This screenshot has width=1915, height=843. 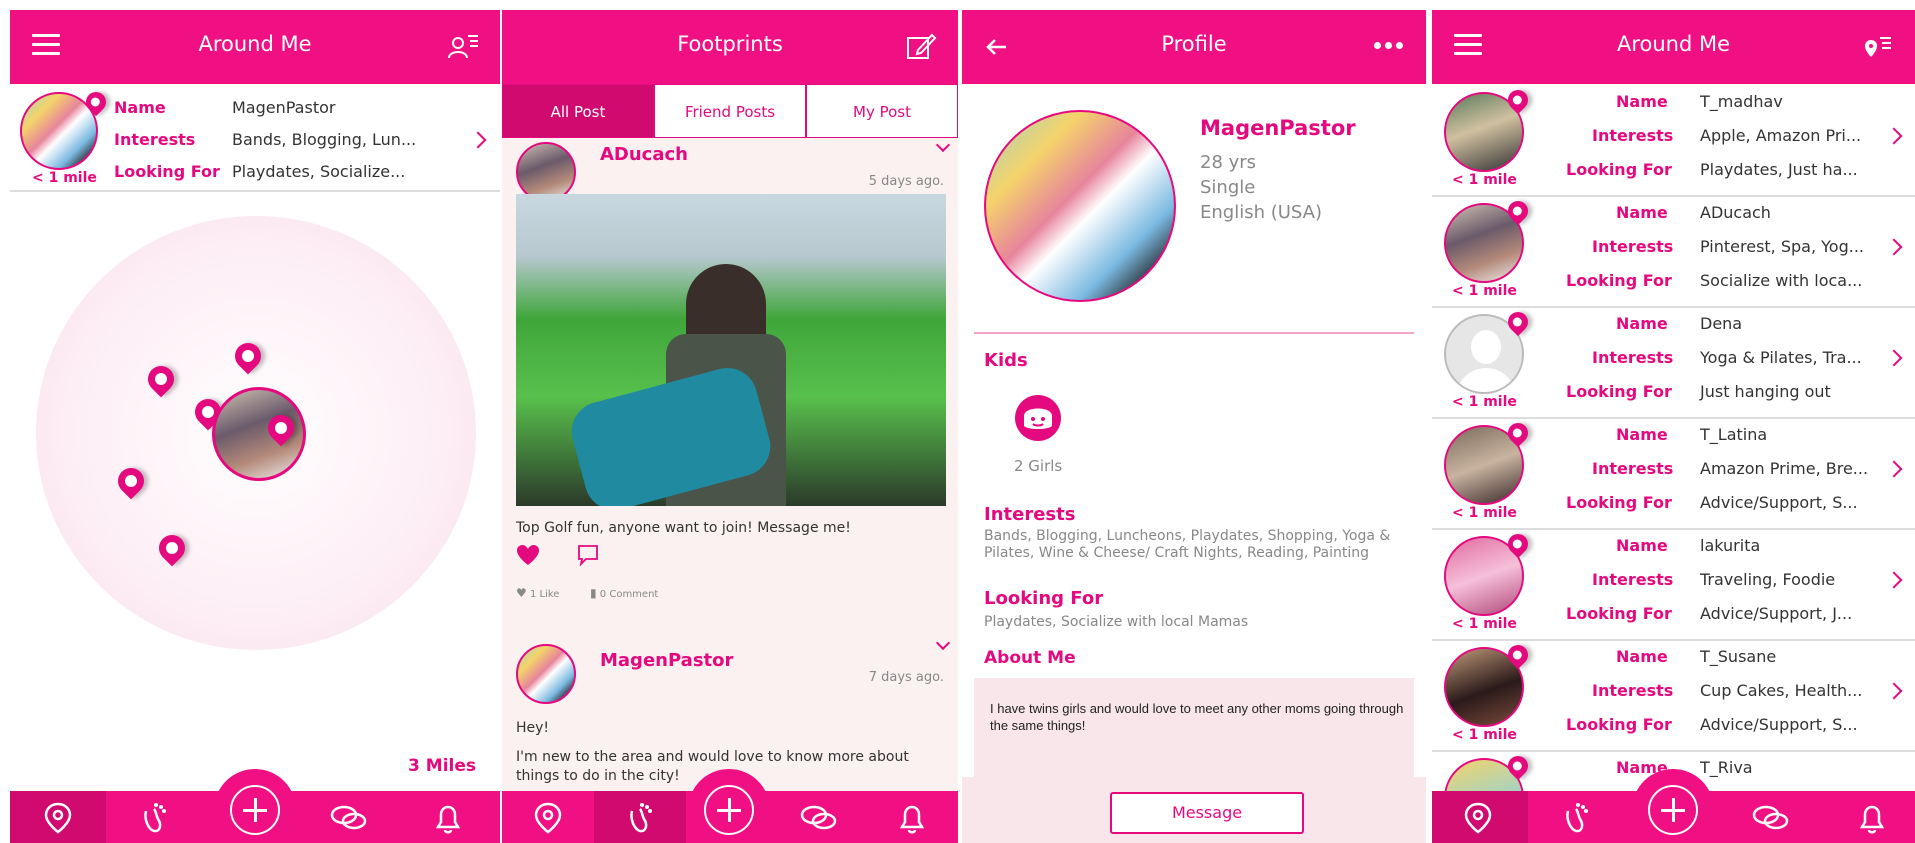 I want to click on divider, so click(x=1194, y=333).